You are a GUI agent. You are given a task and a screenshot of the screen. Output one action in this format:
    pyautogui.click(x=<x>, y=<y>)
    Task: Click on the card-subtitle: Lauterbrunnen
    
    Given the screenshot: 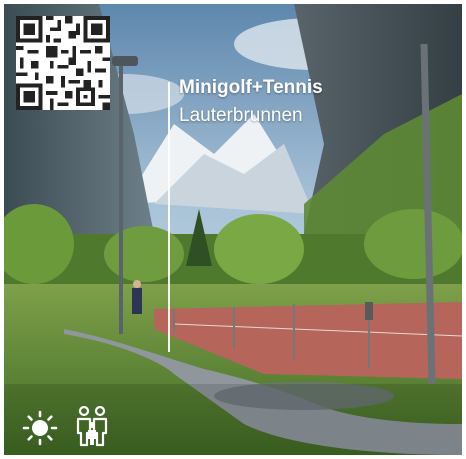 What is the action you would take?
    pyautogui.click(x=241, y=115)
    